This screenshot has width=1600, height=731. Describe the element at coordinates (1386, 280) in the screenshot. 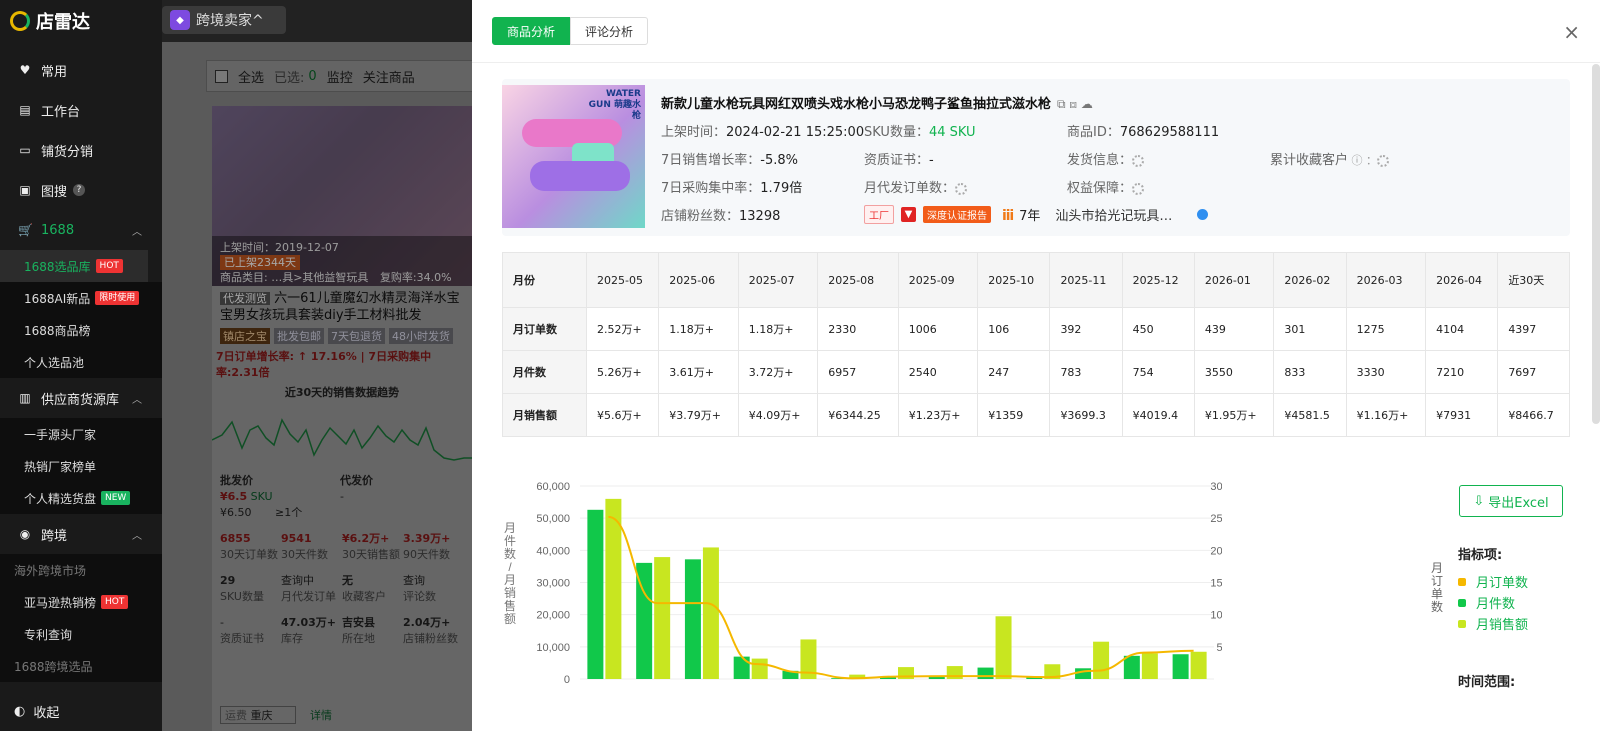

I see `table-header-cell: 2026-03` at that location.